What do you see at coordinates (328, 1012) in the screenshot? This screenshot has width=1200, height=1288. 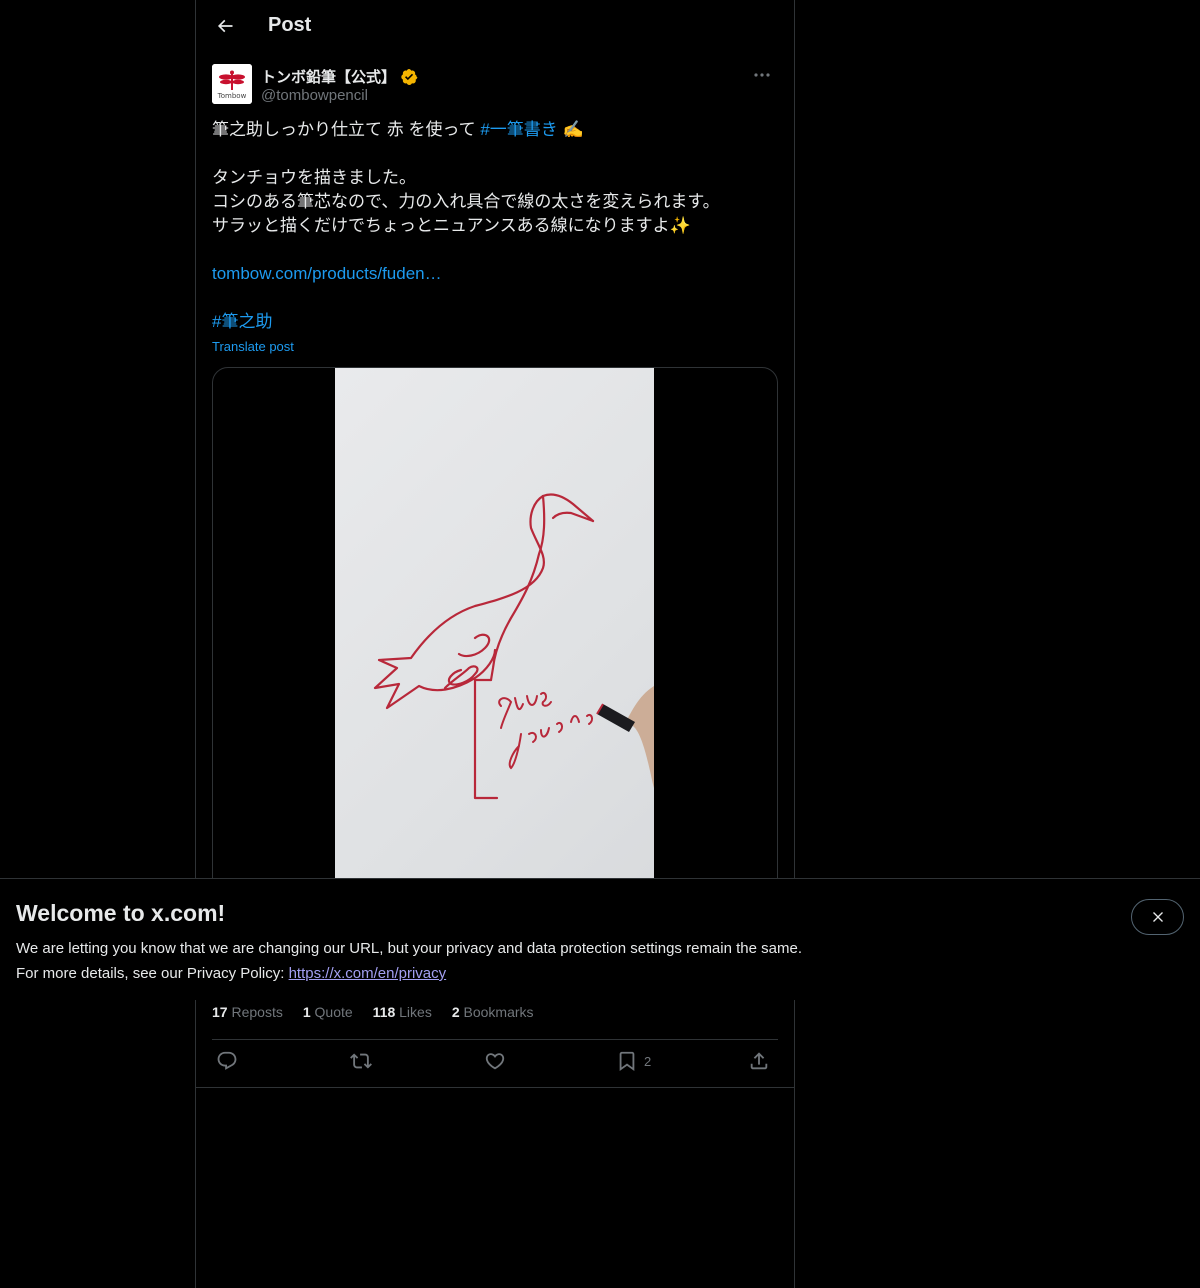 I see `quotes-stat: 1 Quote` at bounding box center [328, 1012].